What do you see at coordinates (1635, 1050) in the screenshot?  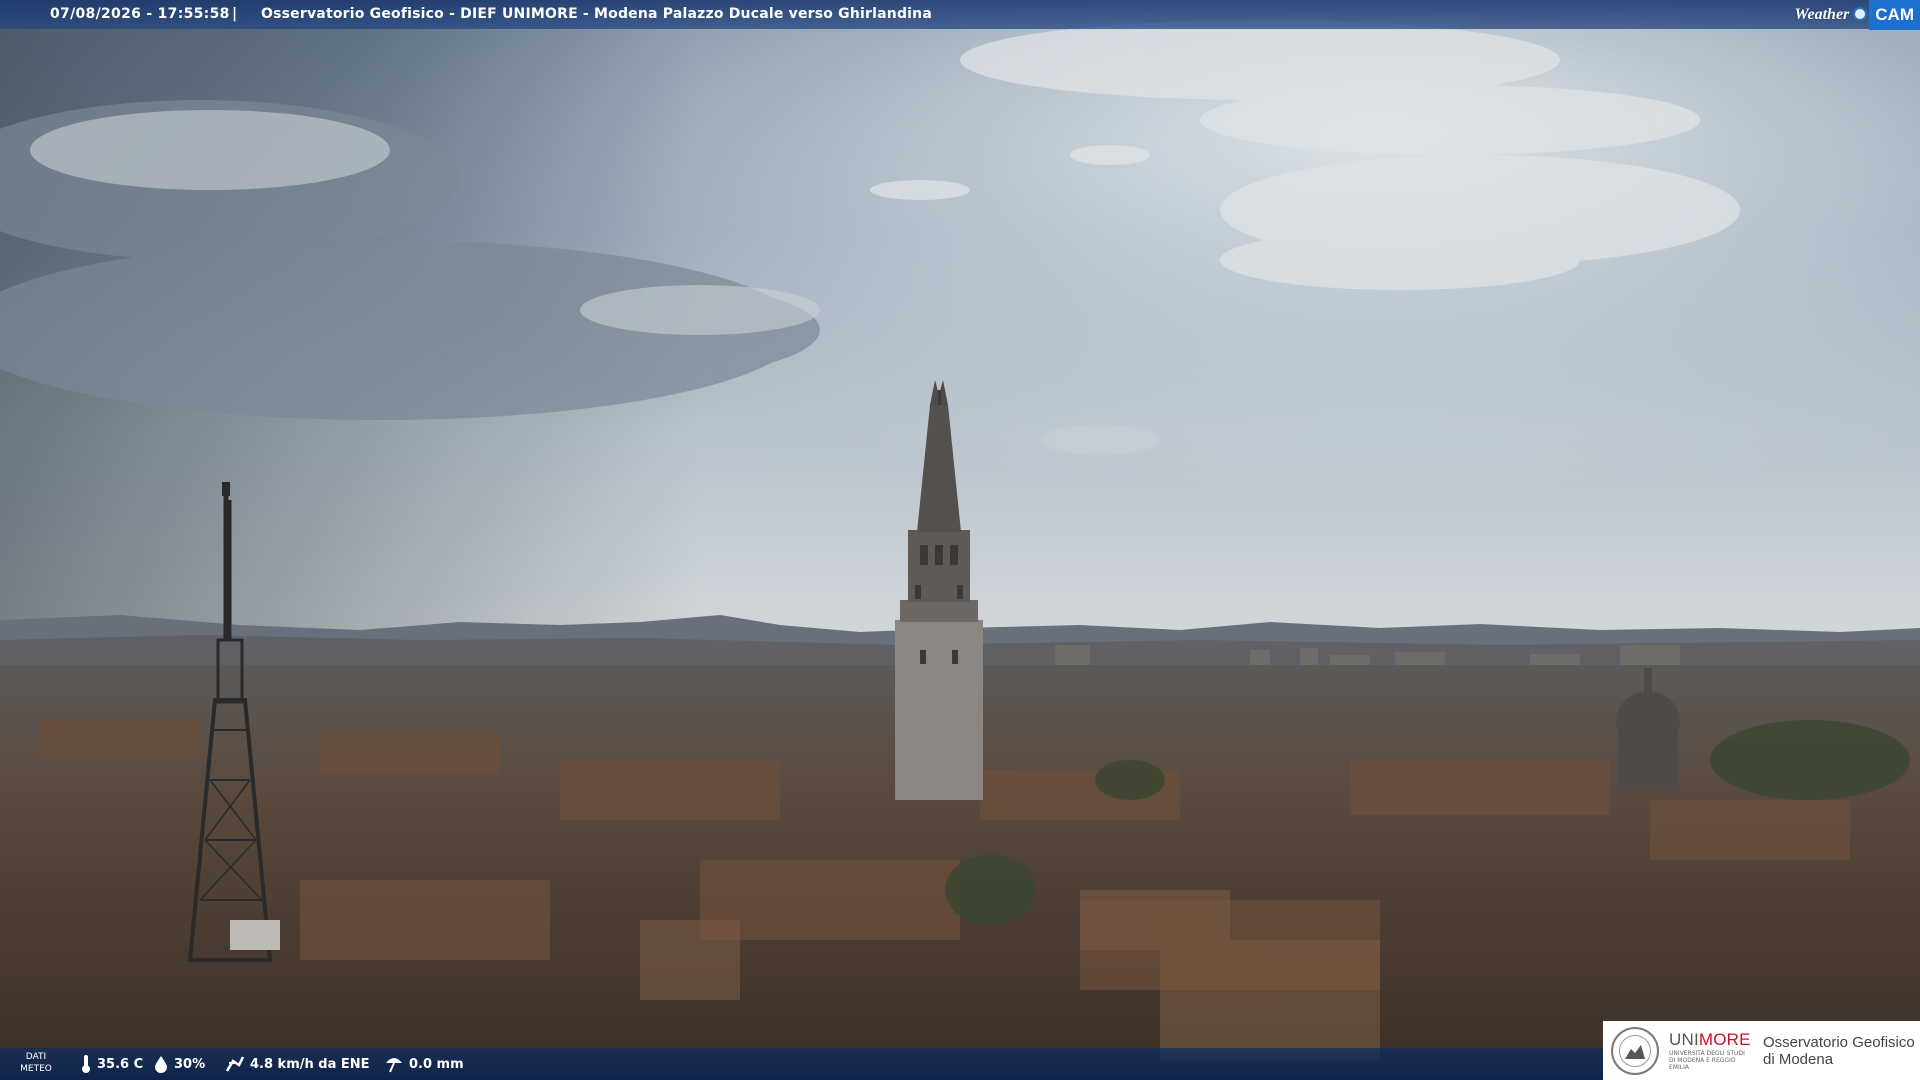 I see `university-seal-icon` at bounding box center [1635, 1050].